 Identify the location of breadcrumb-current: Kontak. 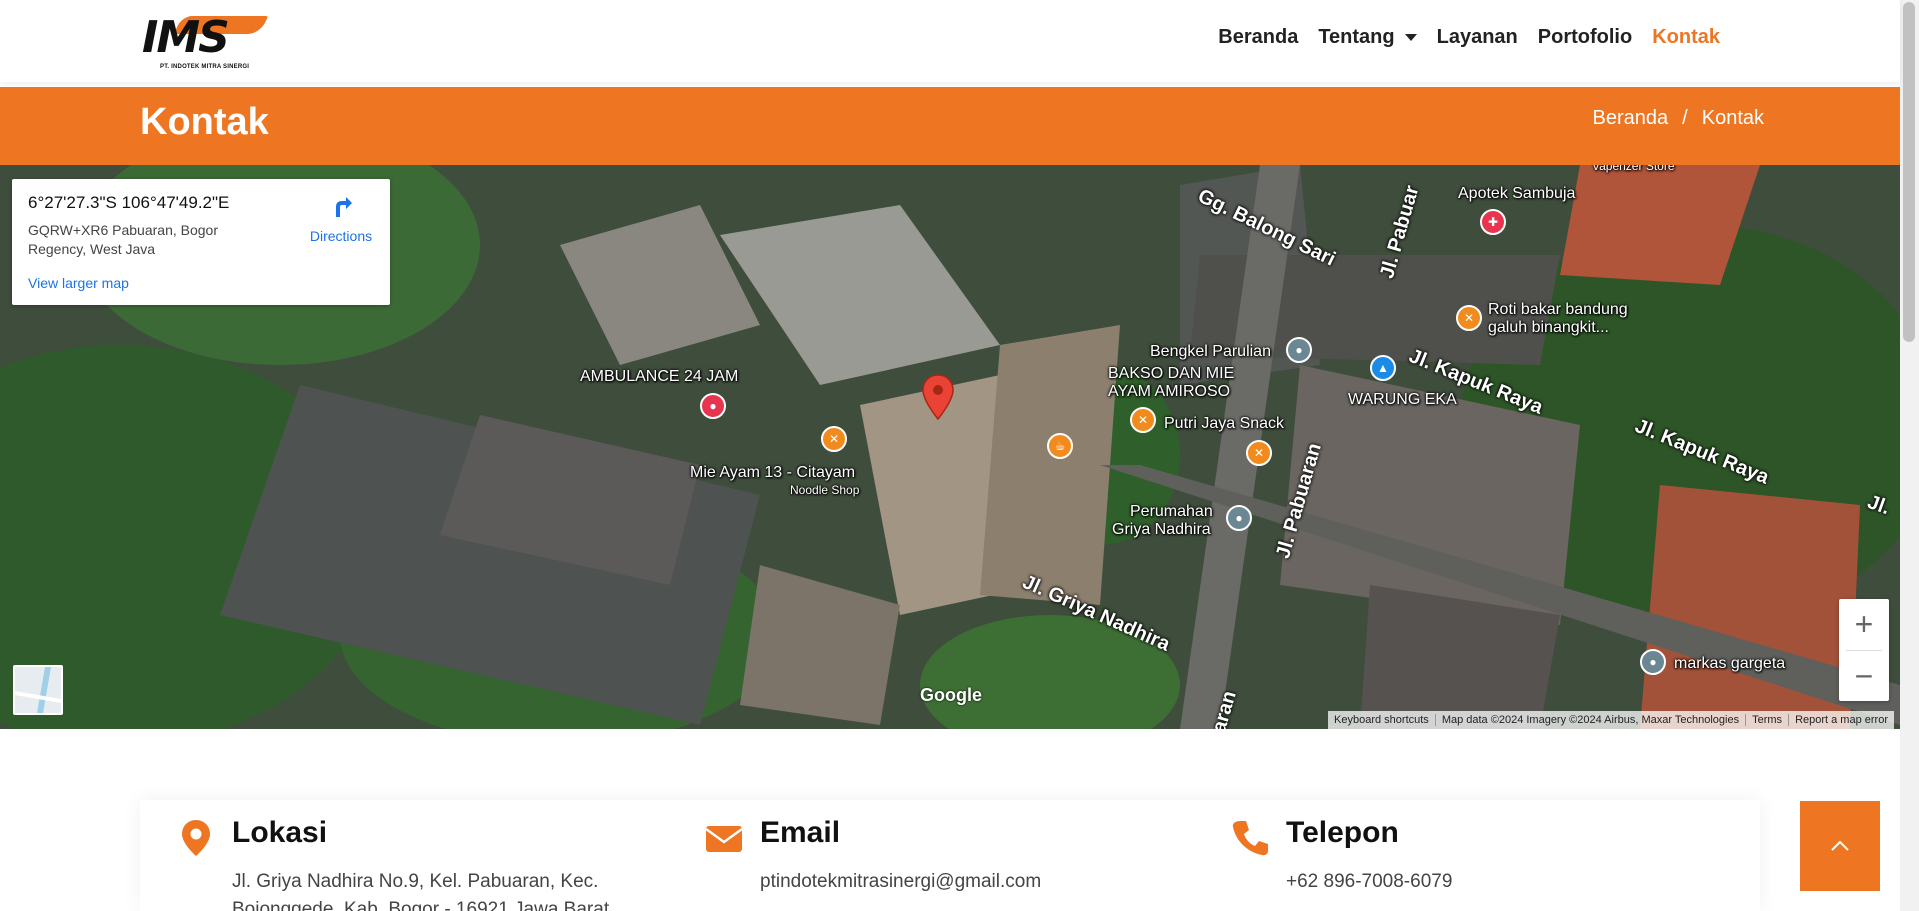
(1732, 118).